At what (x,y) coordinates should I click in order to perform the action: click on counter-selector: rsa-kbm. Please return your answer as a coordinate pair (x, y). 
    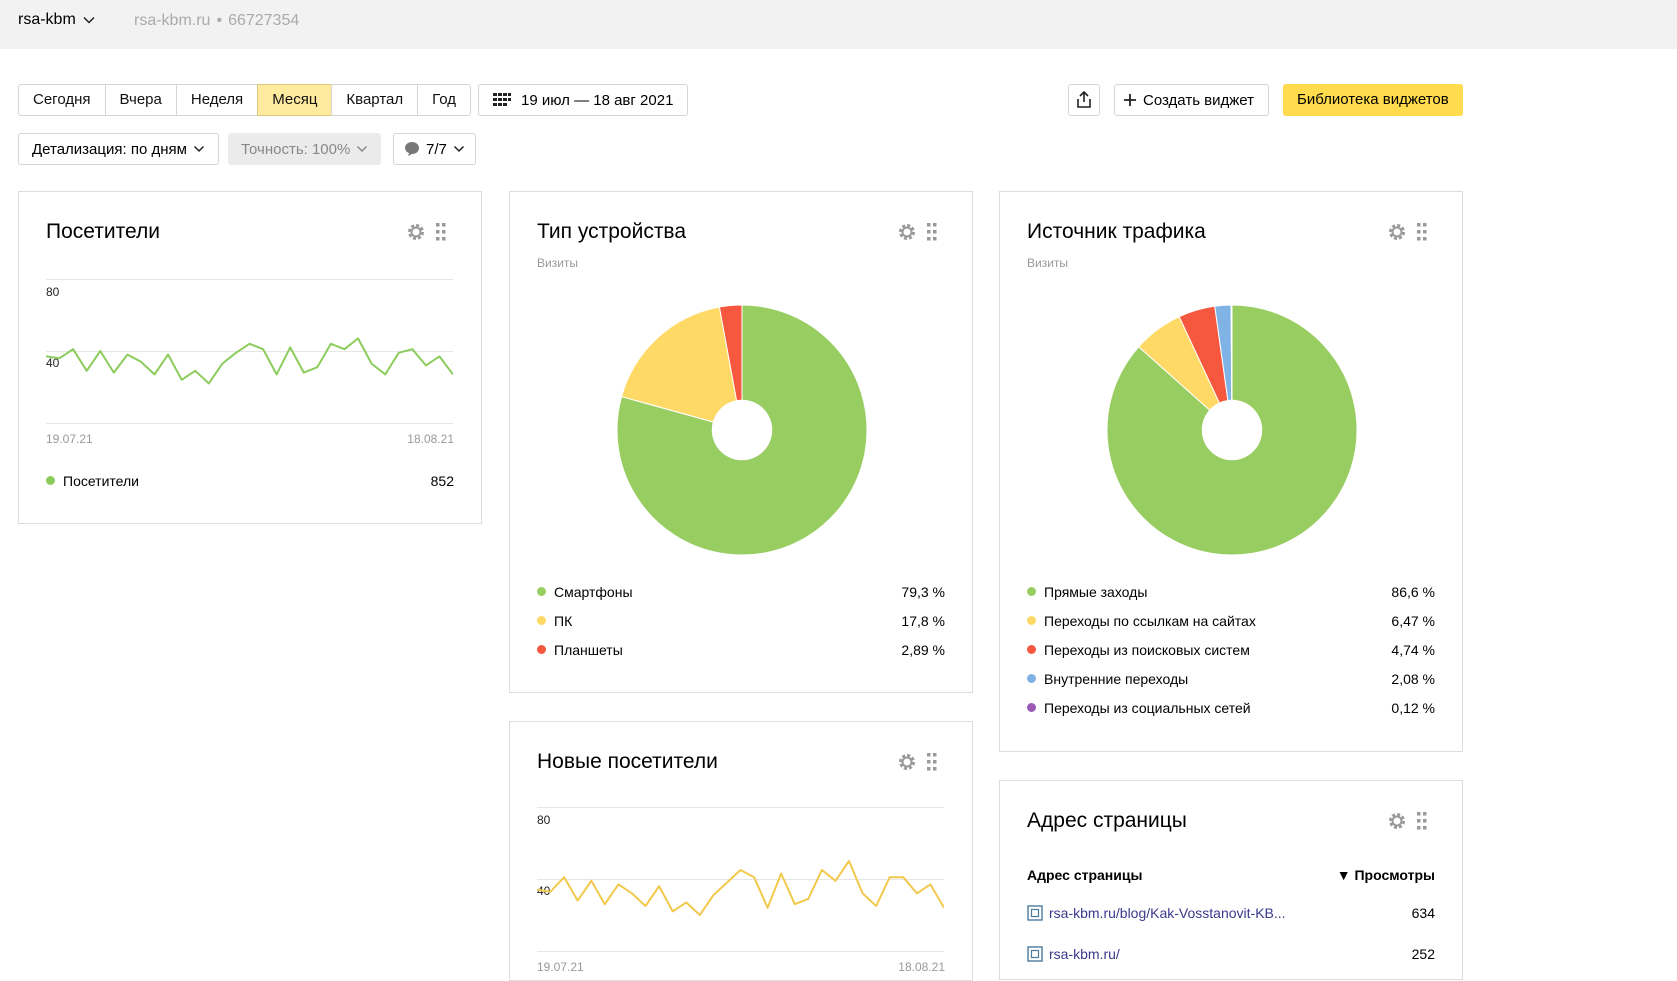
    Looking at the image, I should click on (57, 20).